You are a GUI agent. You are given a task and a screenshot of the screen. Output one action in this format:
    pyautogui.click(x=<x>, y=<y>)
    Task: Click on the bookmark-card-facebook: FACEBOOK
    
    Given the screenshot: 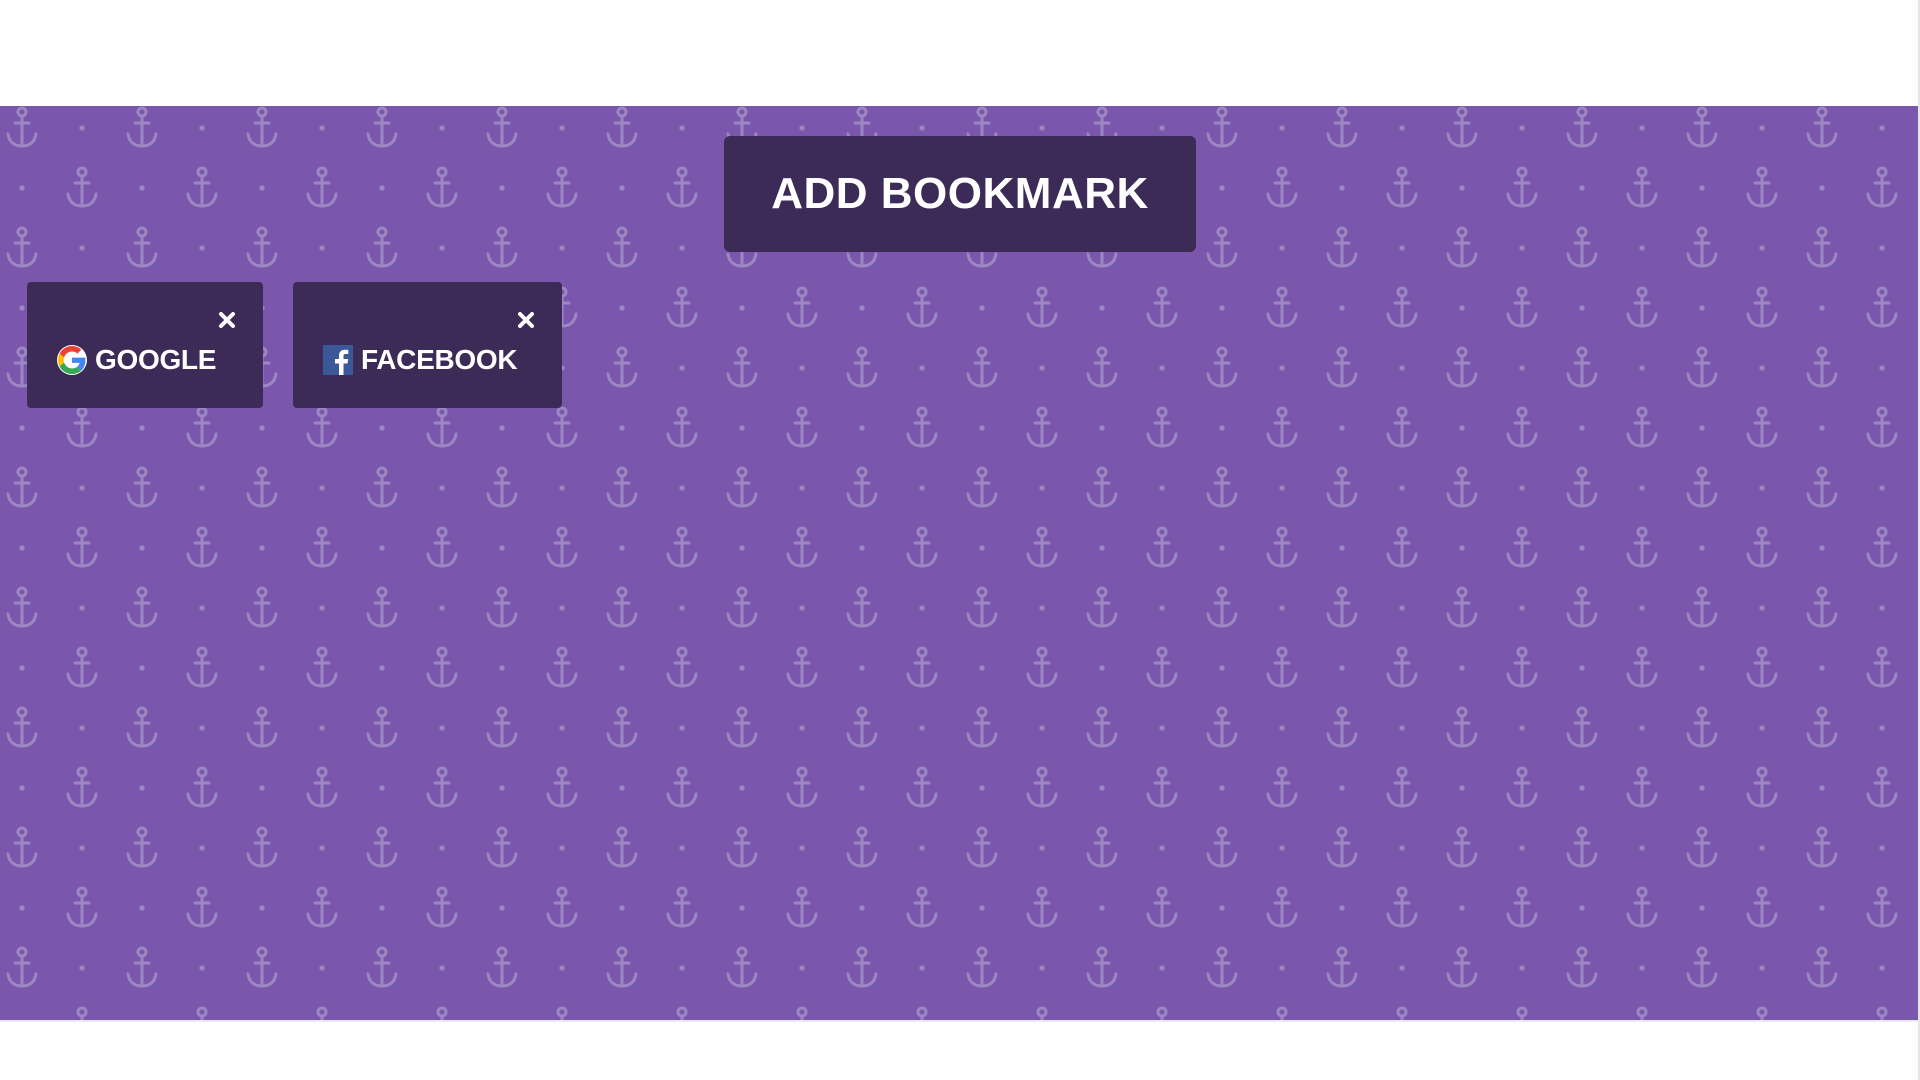 What is the action you would take?
    pyautogui.click(x=427, y=345)
    